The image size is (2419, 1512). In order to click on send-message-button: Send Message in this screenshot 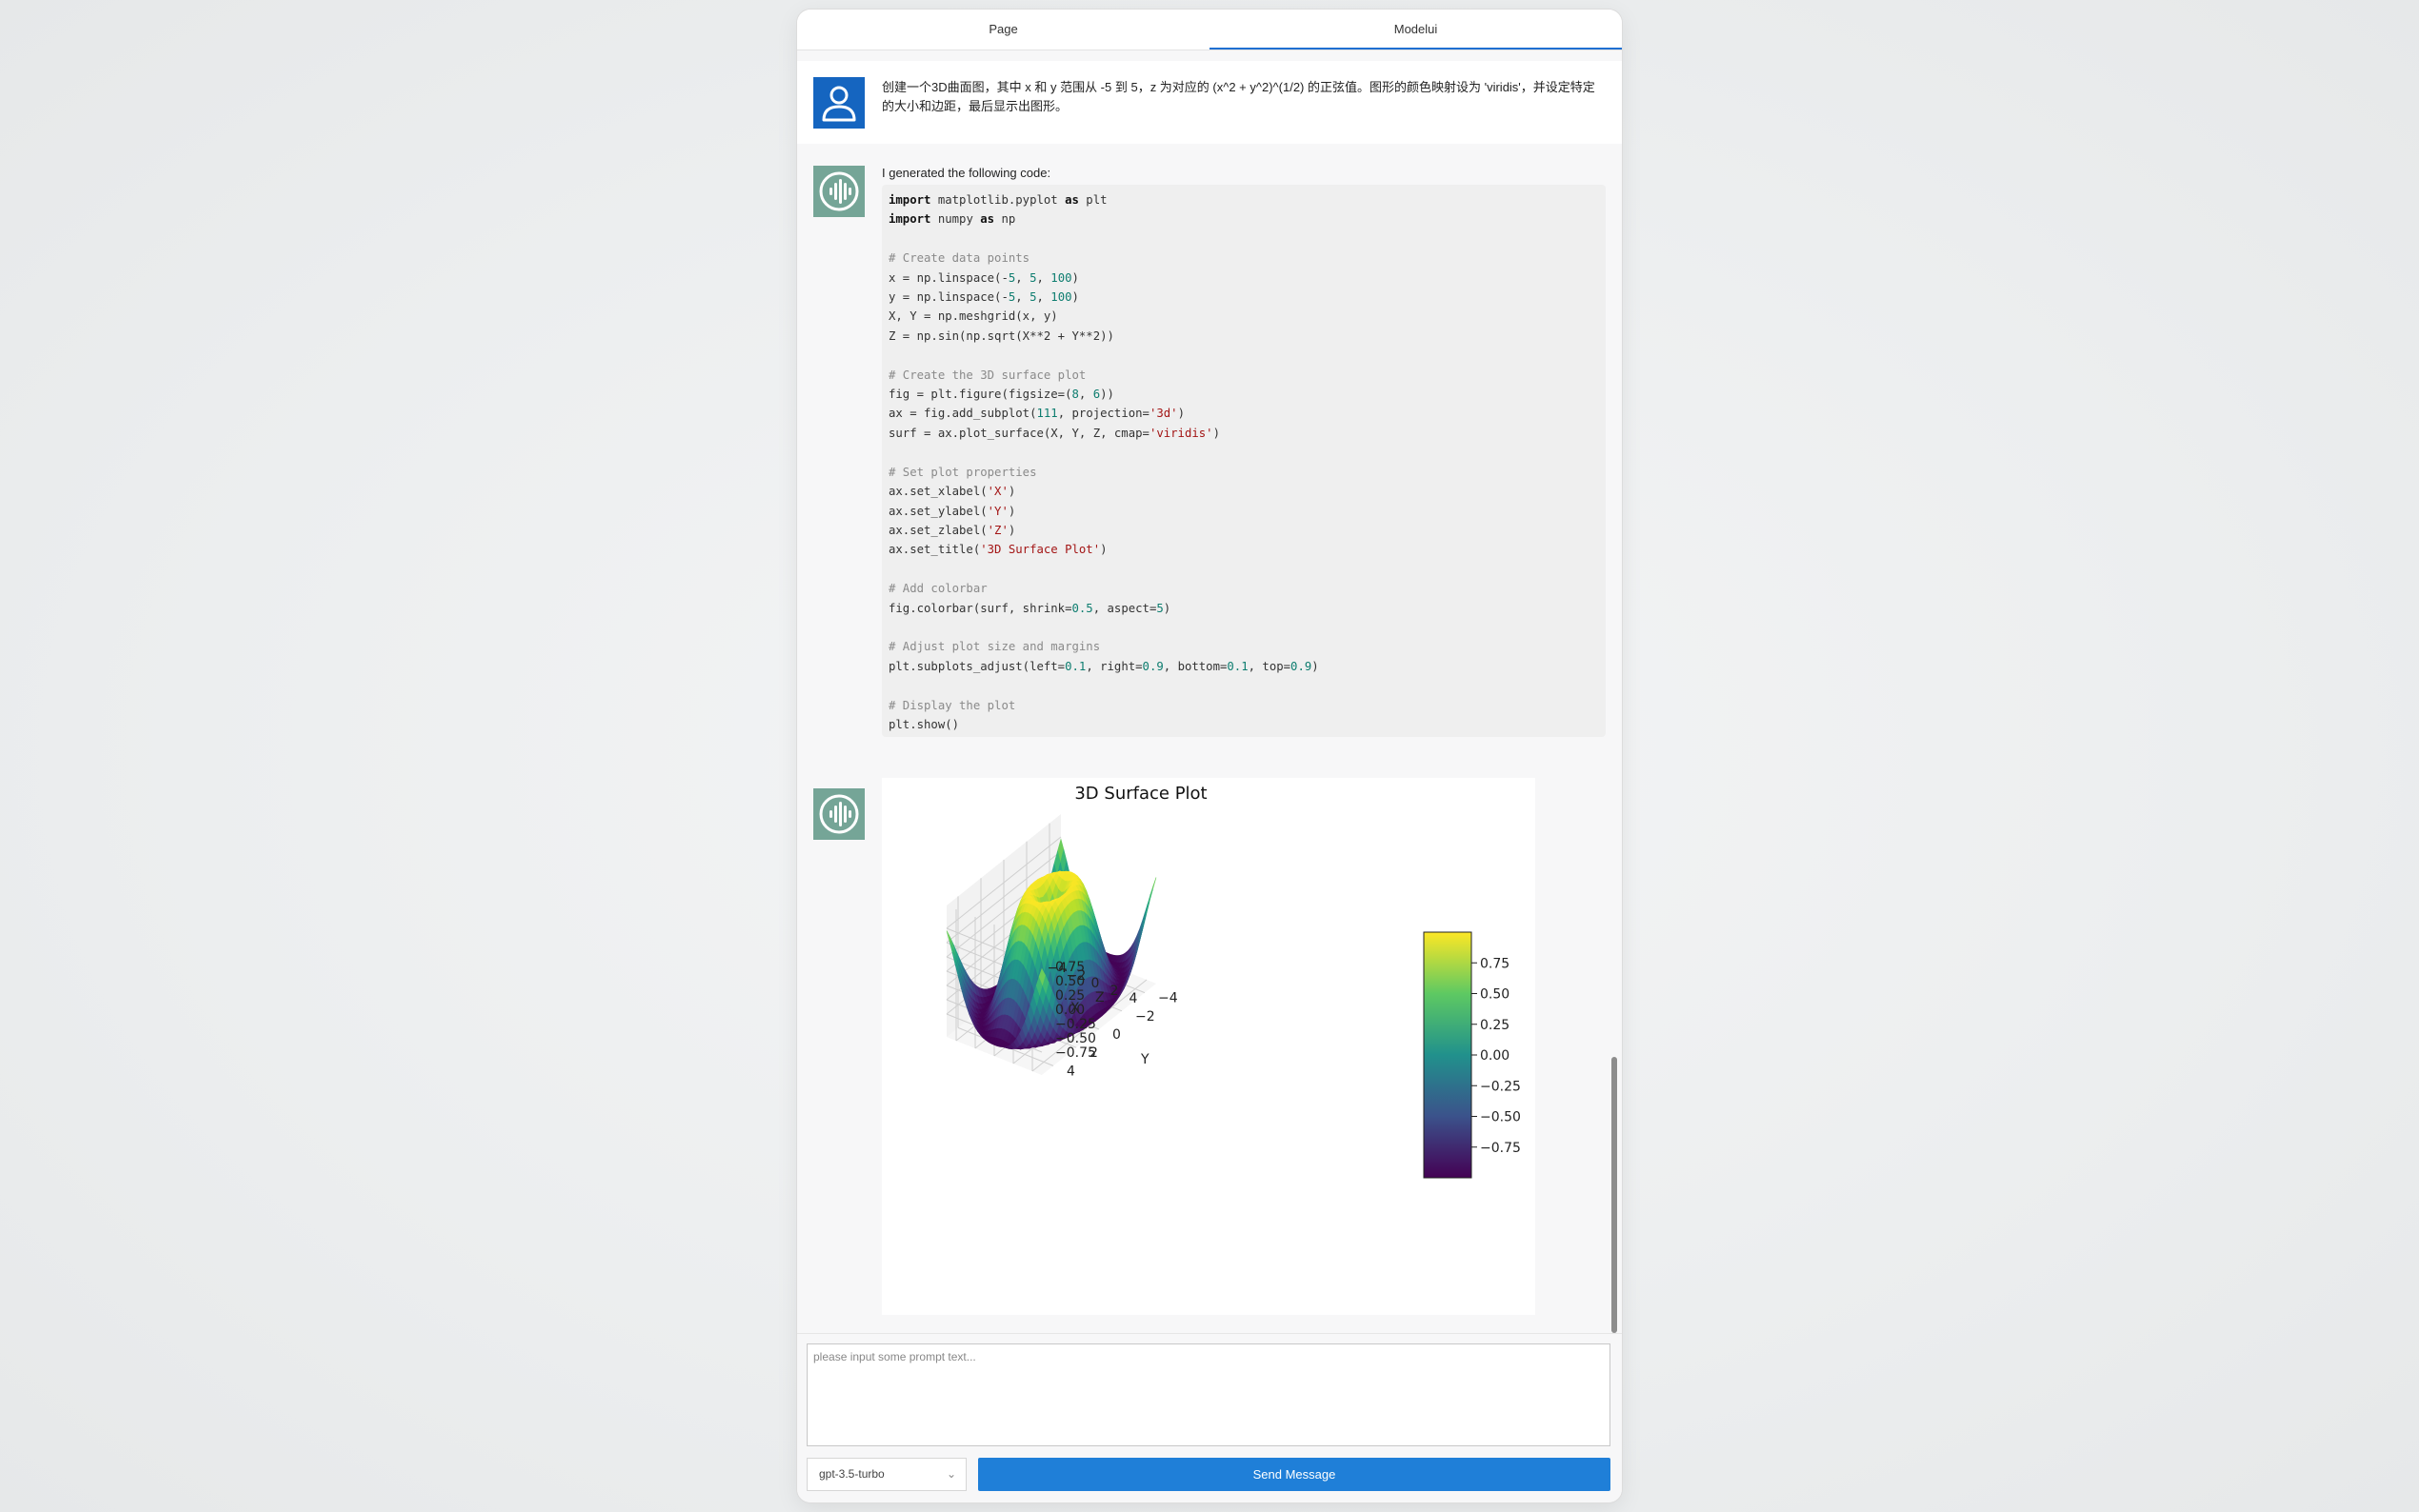, I will do `click(1294, 1474)`.